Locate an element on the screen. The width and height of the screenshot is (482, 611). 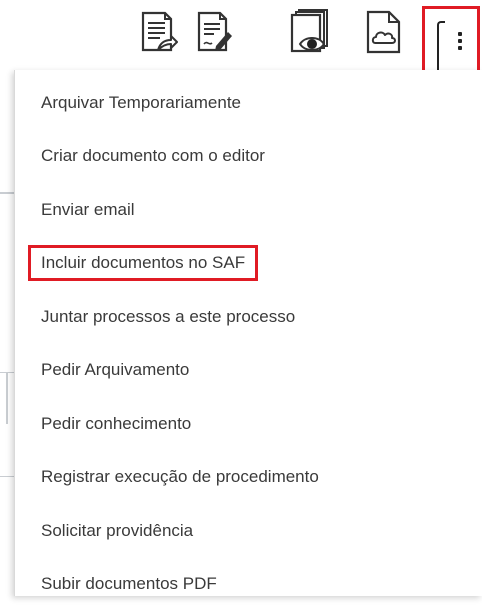
more-options-button is located at coordinates (451, 43).